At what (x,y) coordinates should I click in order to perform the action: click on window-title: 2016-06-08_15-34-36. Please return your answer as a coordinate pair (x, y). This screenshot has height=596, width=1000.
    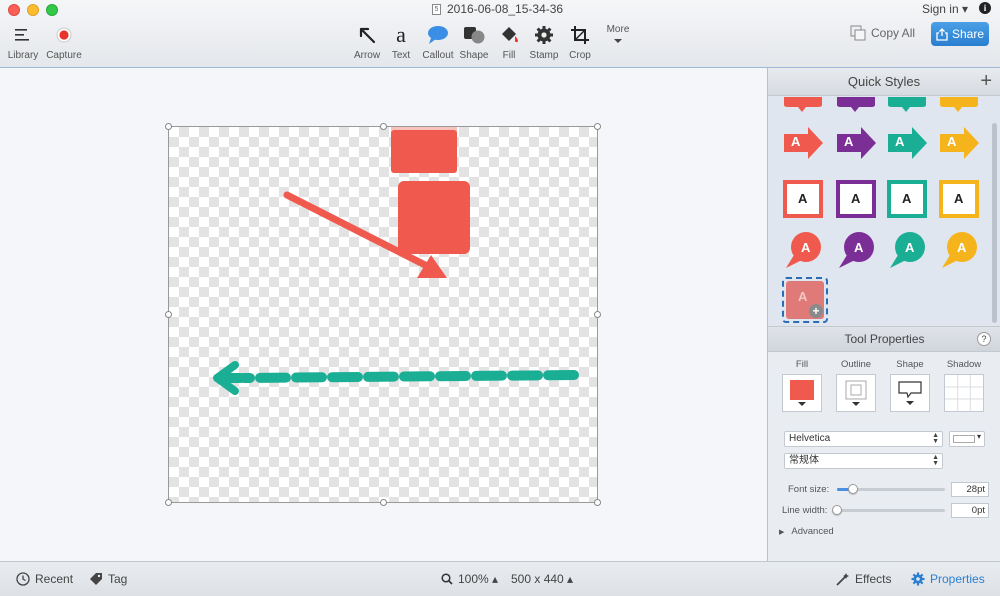
    Looking at the image, I should click on (505, 9).